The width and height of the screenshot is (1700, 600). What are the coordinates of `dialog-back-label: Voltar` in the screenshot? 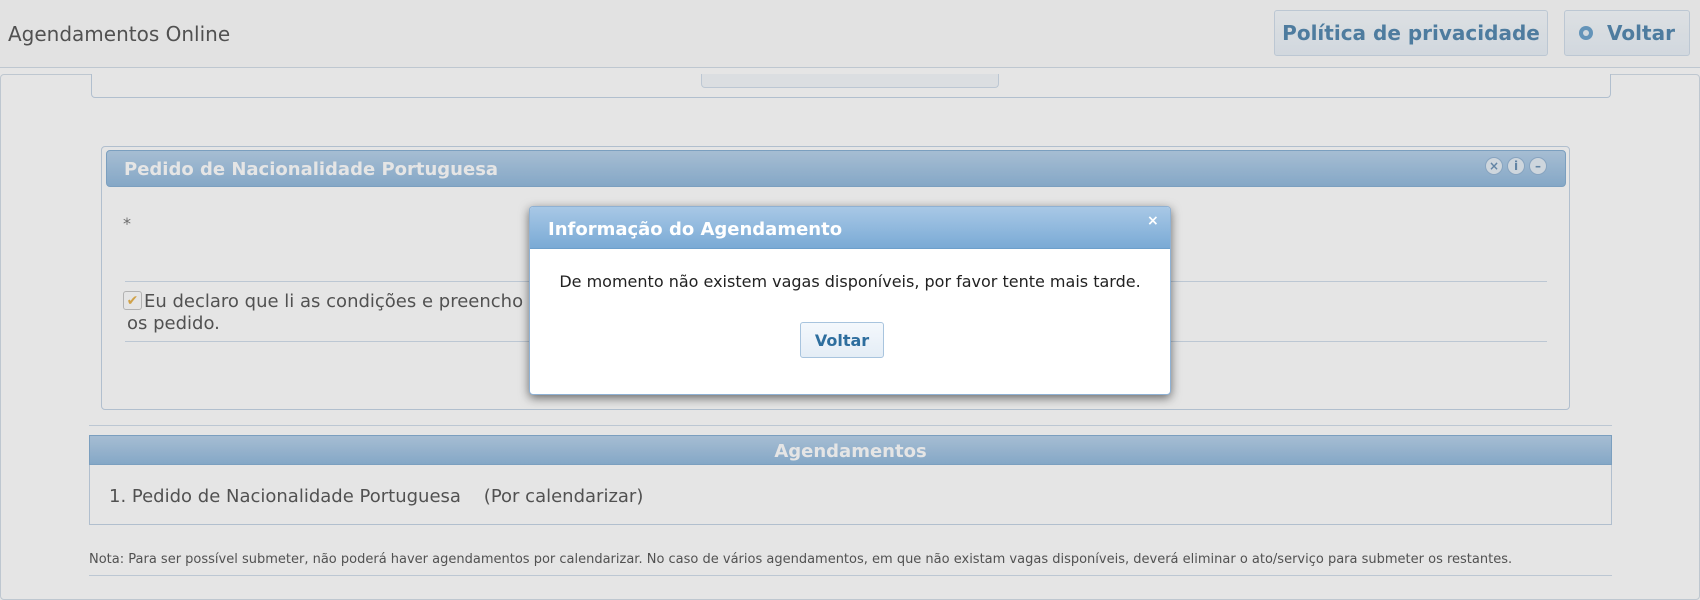 It's located at (842, 340).